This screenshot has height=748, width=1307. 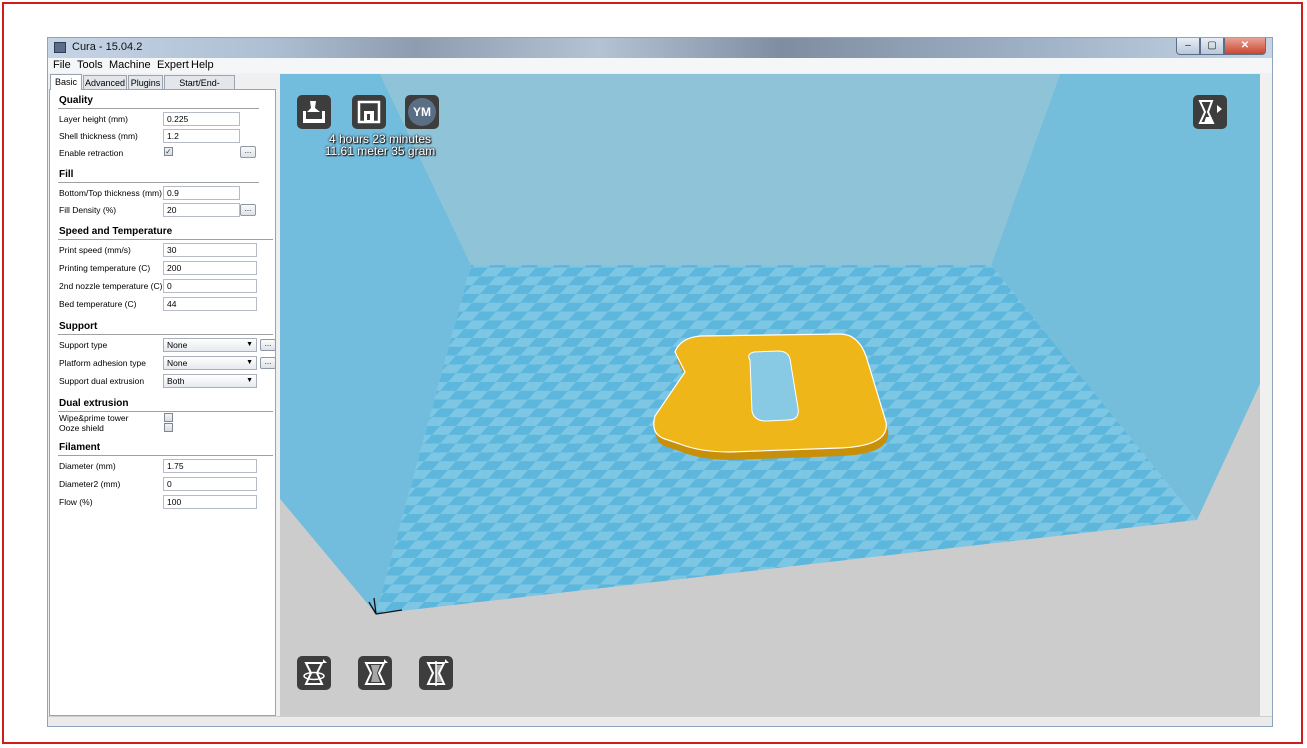 I want to click on support-dual-extrusion-label: Support dual extrusion, so click(x=102, y=381).